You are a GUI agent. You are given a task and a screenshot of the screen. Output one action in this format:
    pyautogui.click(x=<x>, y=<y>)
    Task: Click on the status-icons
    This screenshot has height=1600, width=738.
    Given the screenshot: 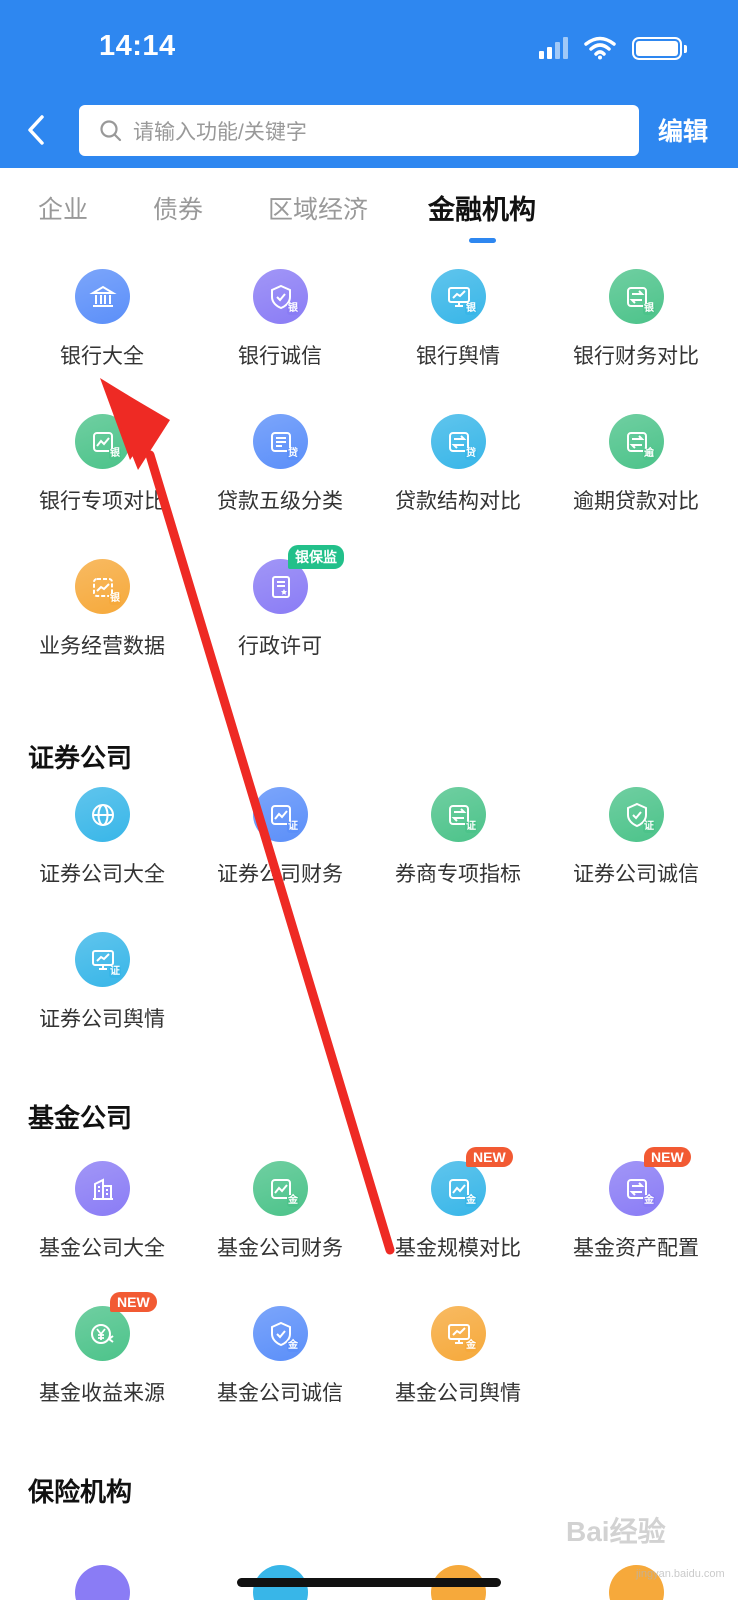 What is the action you would take?
    pyautogui.click(x=613, y=48)
    